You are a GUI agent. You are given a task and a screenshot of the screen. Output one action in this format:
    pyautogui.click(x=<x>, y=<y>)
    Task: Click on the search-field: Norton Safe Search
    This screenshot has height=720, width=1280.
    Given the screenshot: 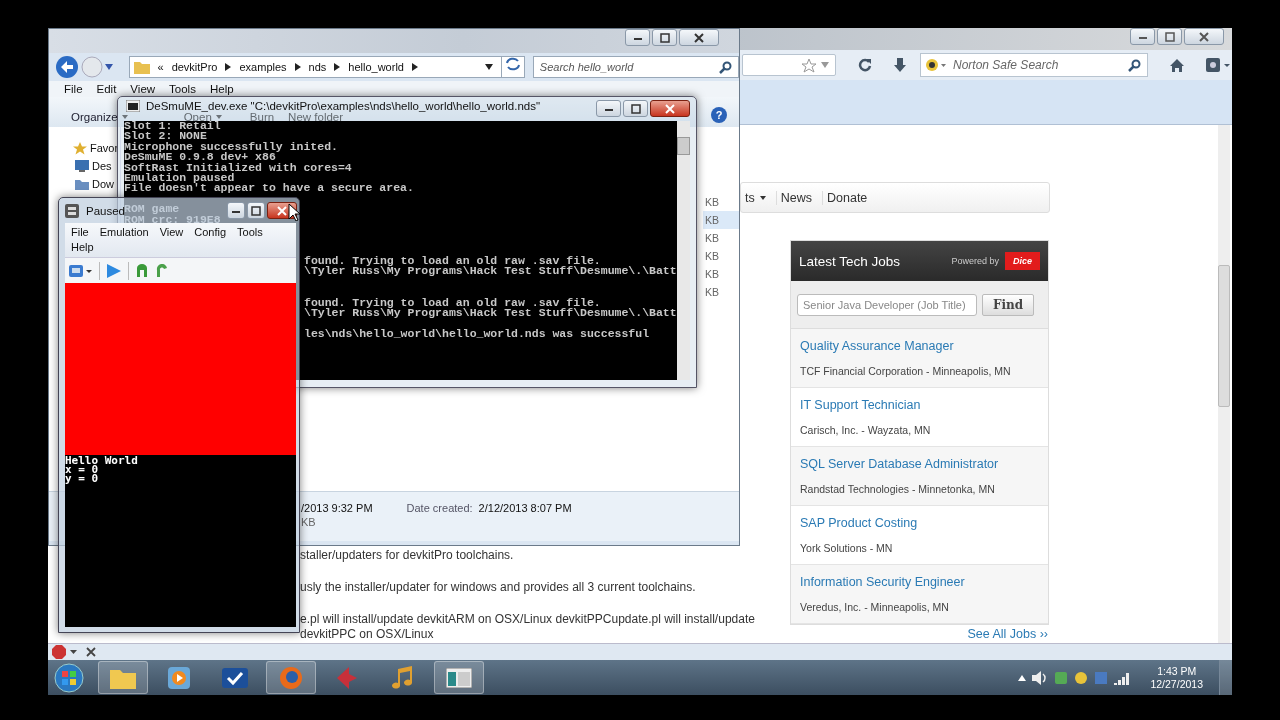 What is the action you would take?
    pyautogui.click(x=1034, y=65)
    